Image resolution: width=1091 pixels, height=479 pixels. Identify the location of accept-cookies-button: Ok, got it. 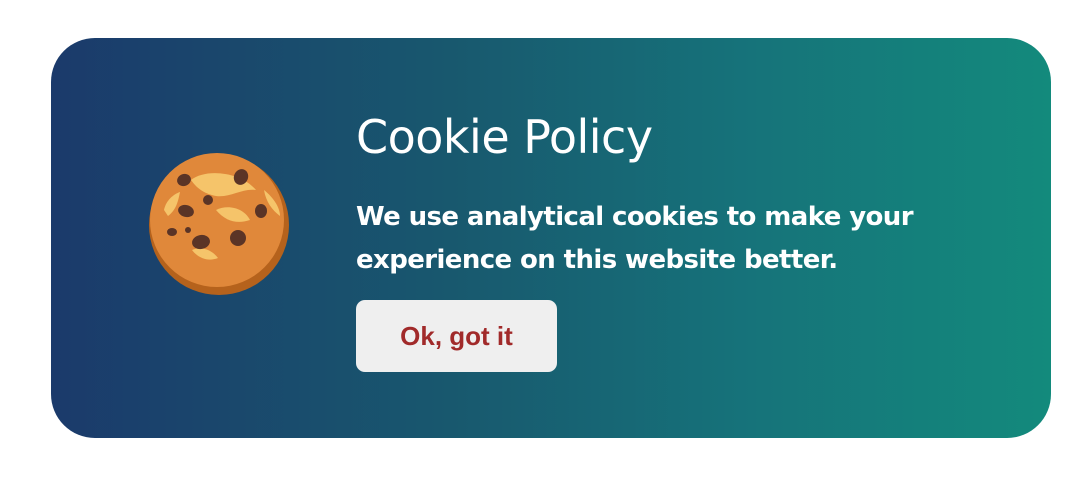
(456, 336).